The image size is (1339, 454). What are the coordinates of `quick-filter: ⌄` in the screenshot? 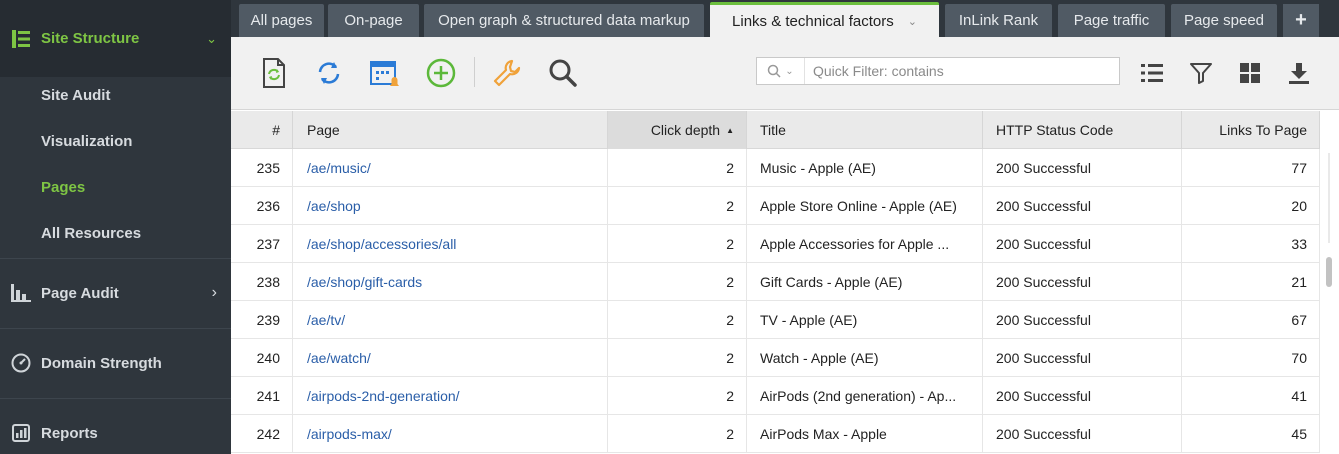 It's located at (938, 71).